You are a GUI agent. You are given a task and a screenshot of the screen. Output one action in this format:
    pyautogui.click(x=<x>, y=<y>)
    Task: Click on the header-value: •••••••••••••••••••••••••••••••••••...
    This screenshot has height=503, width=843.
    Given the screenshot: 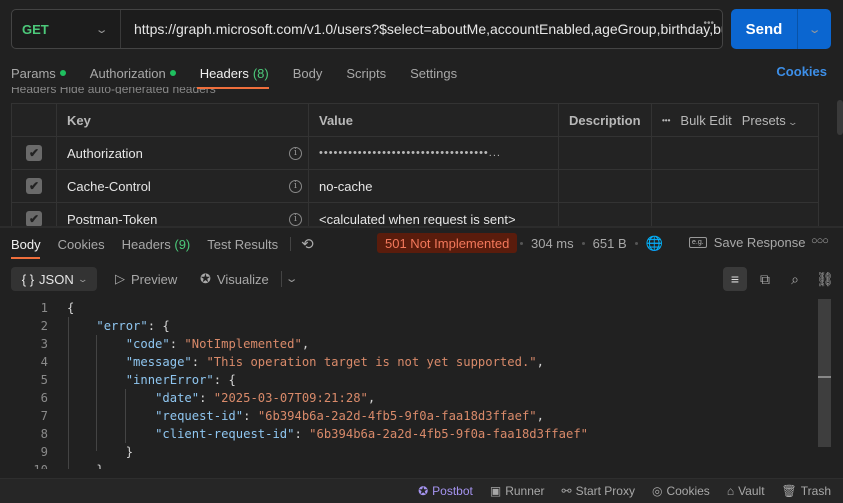 What is the action you would take?
    pyautogui.click(x=434, y=153)
    